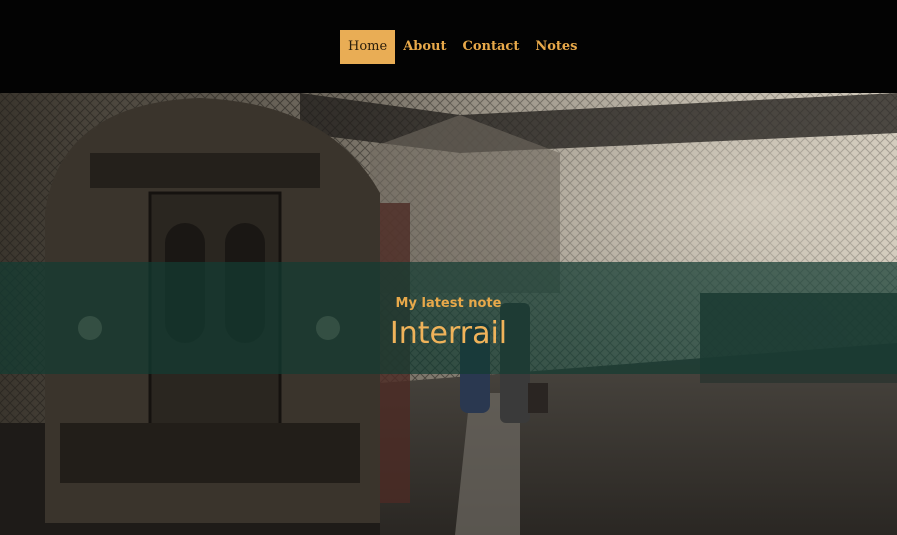  Describe the element at coordinates (424, 47) in the screenshot. I see `nav-item-about: About` at that location.